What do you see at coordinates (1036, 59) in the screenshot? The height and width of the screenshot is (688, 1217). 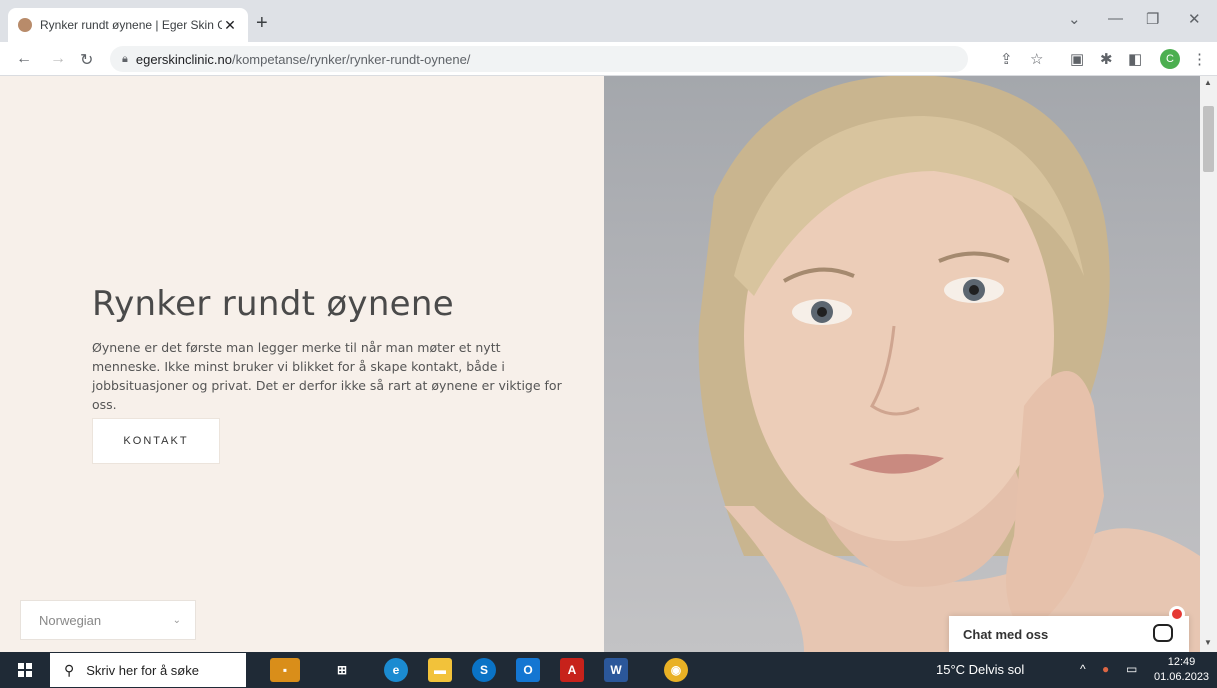 I see `bookmark-star-icon: ☆` at bounding box center [1036, 59].